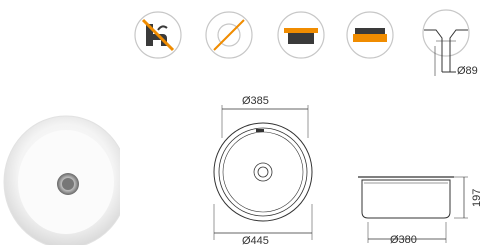  I want to click on no-overflow-icon, so click(158, 35).